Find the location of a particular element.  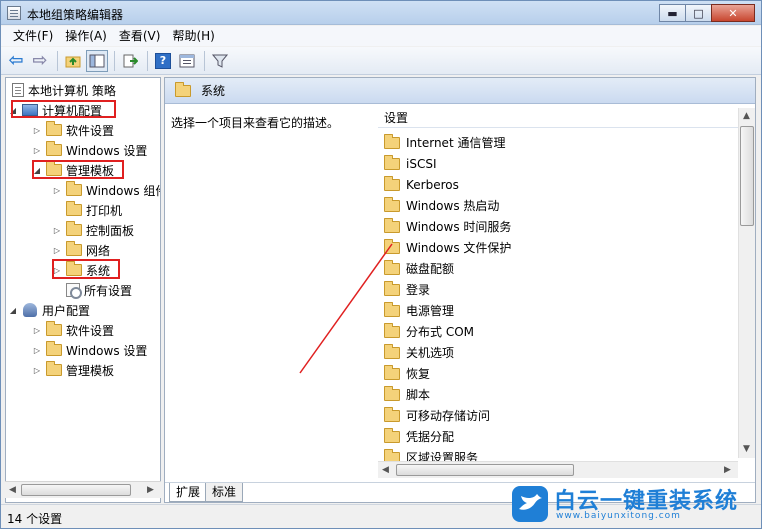

list-horizontal-scrollbar: ◀ ▶ is located at coordinates (558, 469).